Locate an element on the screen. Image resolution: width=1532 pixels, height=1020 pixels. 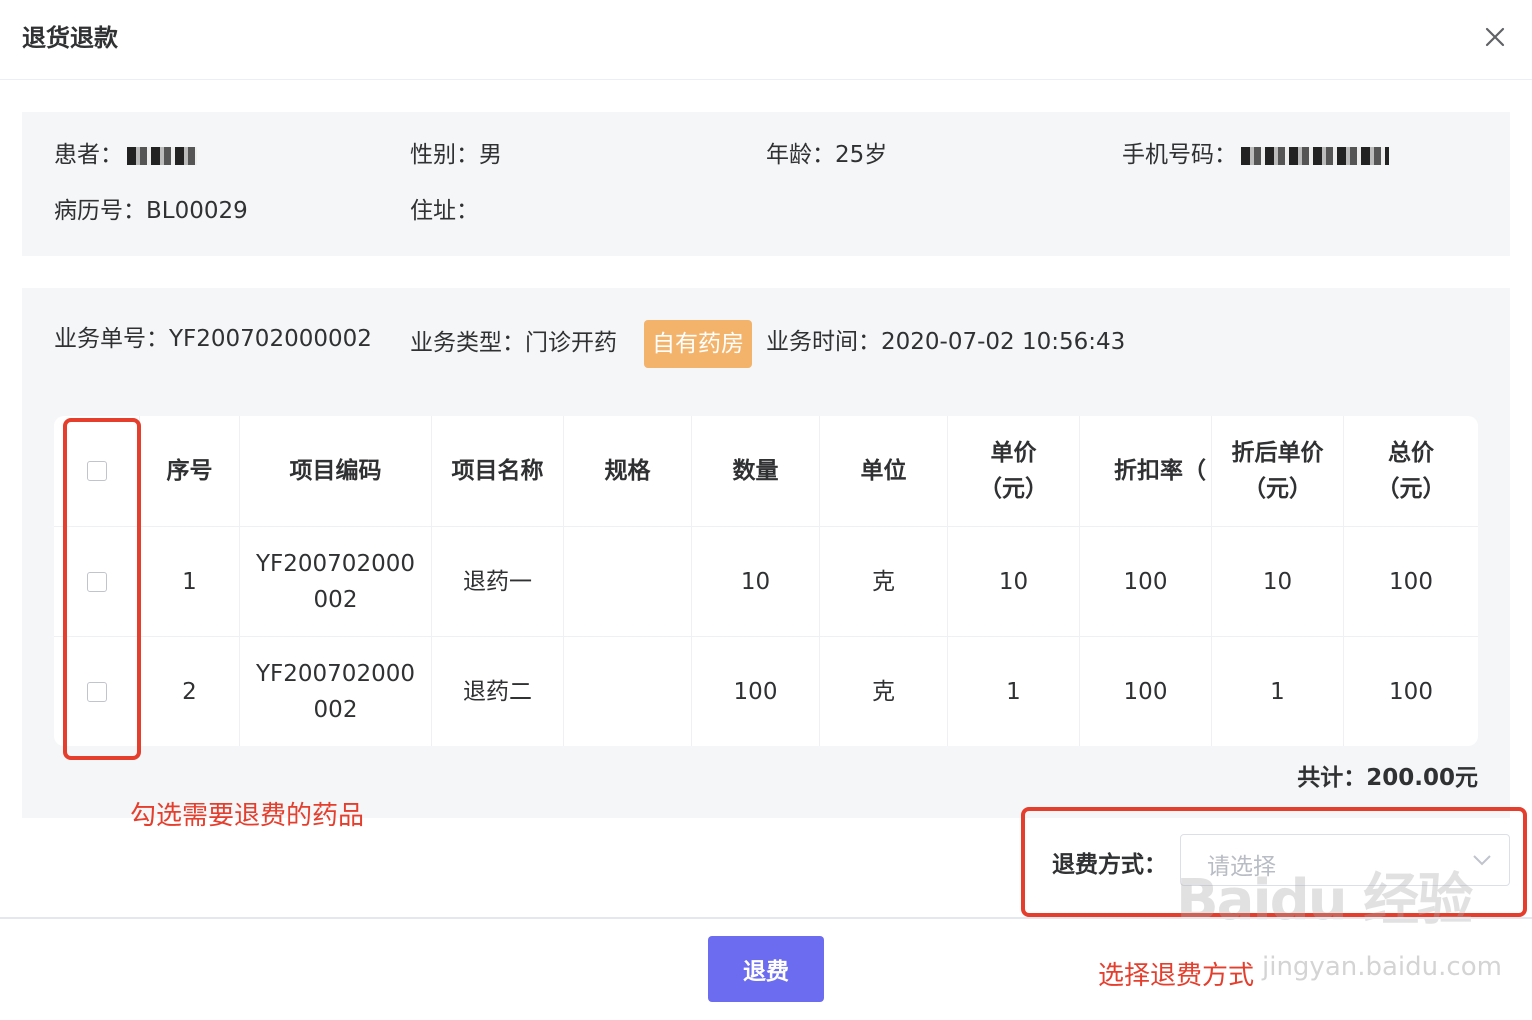
table-row: 2 YF200702000 002 退药二 100 克 1 100 1 100 is located at coordinates (766, 691).